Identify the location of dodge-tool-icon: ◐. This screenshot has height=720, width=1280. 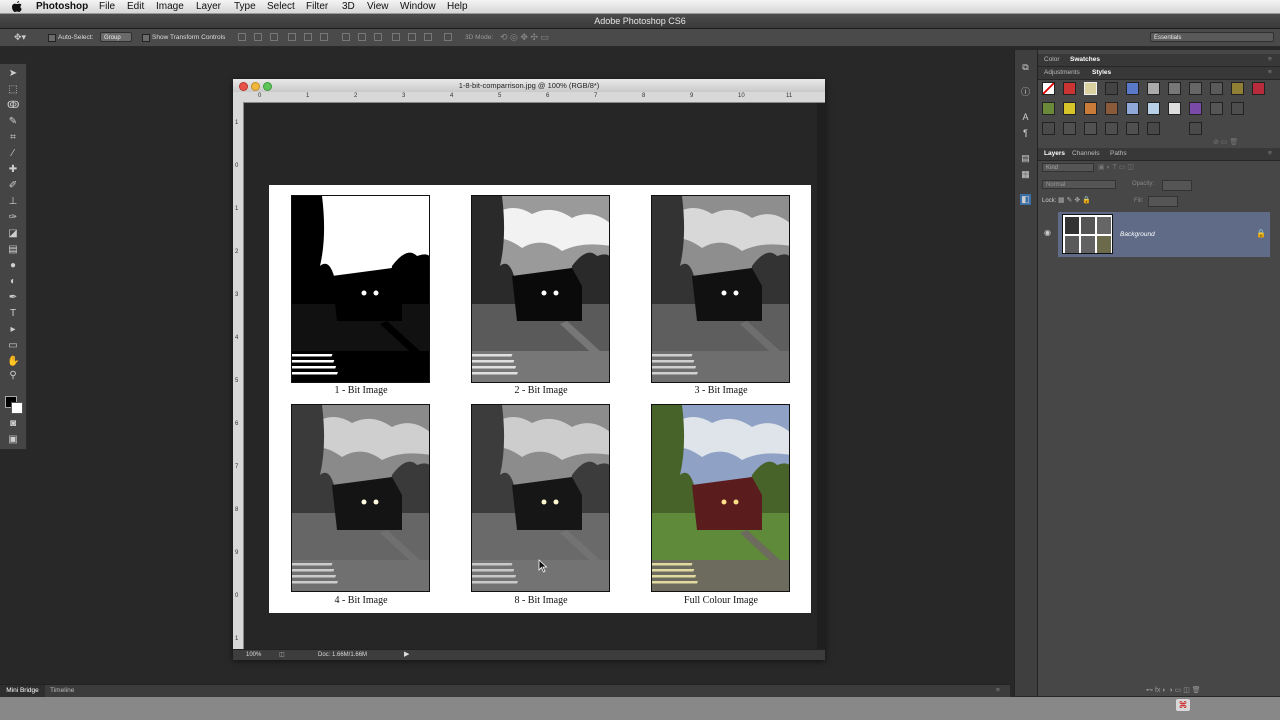
(13, 282).